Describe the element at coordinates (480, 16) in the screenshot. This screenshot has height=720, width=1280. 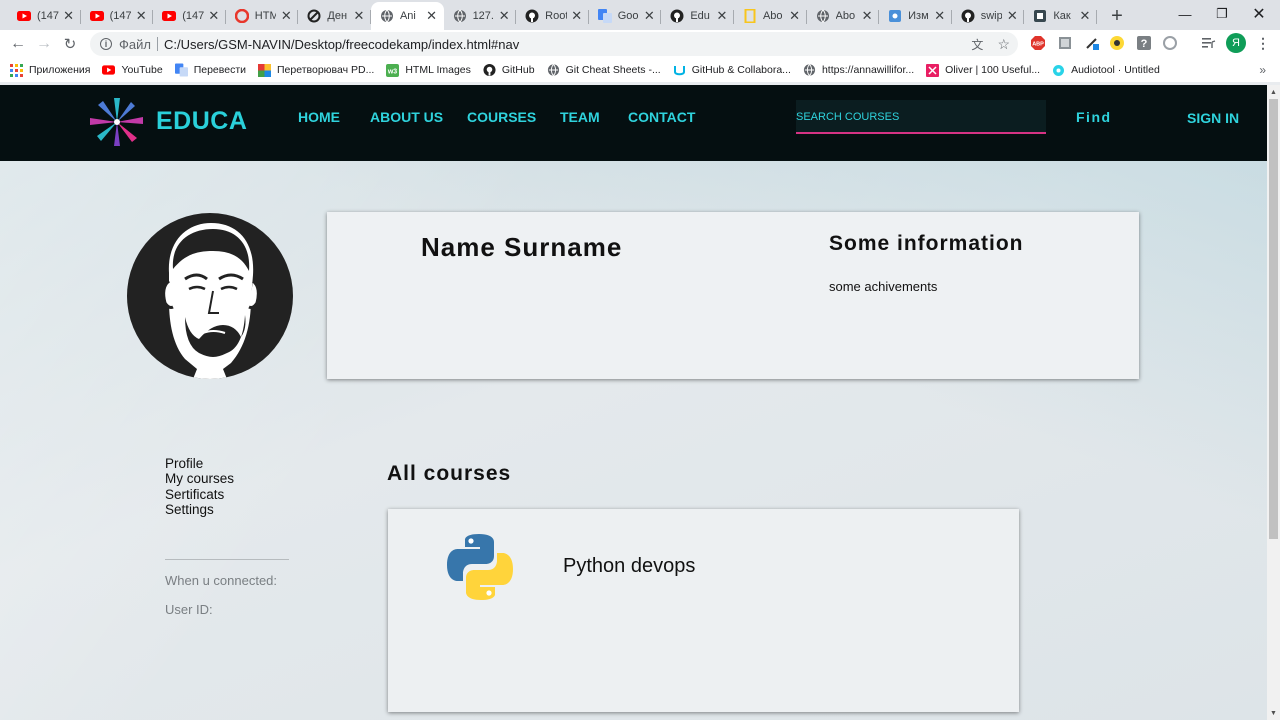
I see `browser-tab: 127. ✕` at that location.